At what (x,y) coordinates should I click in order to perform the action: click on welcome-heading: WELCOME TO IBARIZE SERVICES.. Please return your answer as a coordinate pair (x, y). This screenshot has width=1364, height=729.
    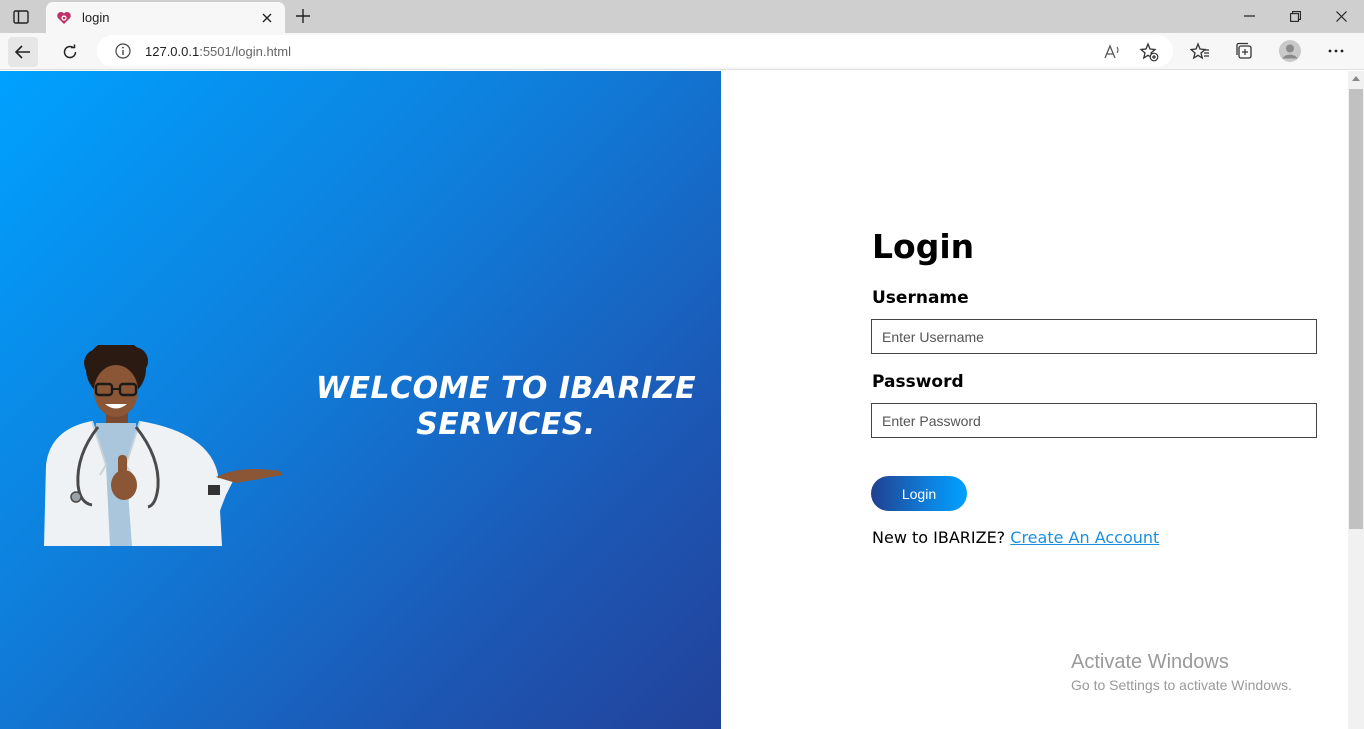
    Looking at the image, I should click on (506, 407).